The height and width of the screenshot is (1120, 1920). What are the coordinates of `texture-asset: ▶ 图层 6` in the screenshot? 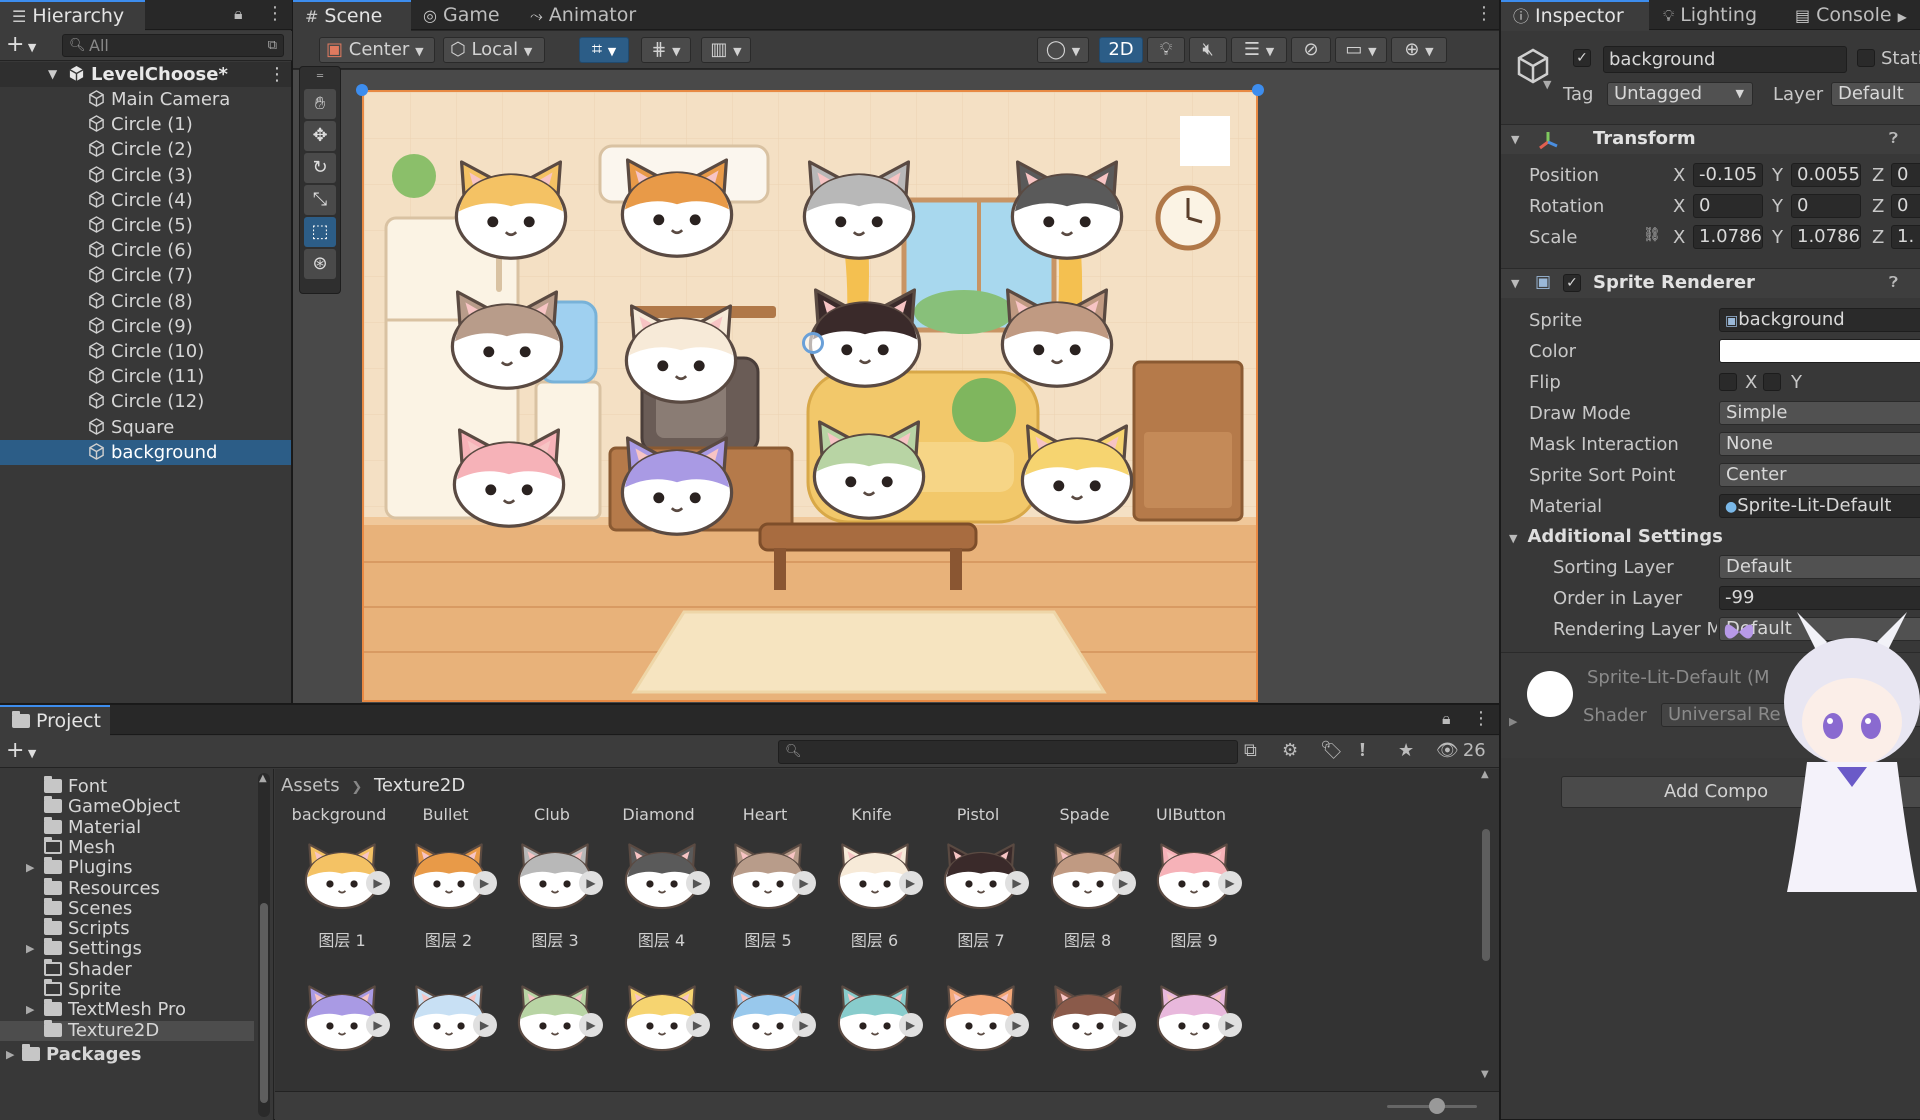 It's located at (875, 895).